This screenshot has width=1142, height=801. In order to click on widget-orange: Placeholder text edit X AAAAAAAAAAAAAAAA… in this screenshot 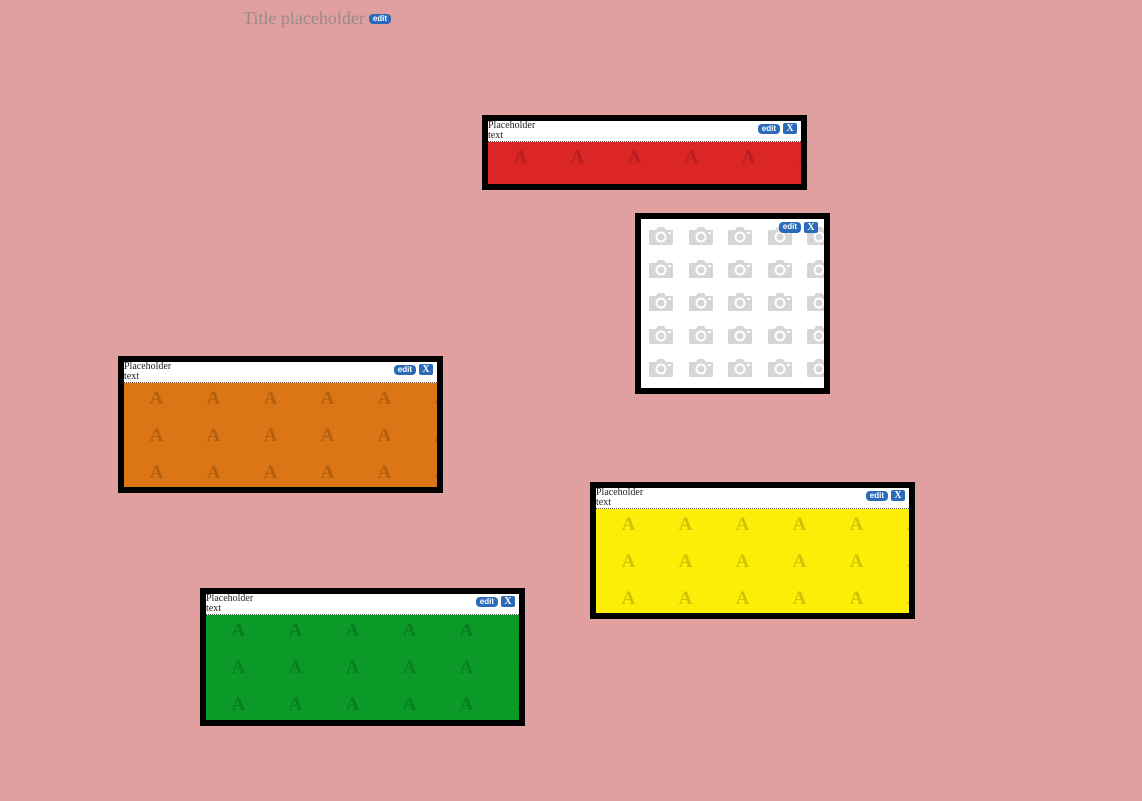, I will do `click(280, 424)`.